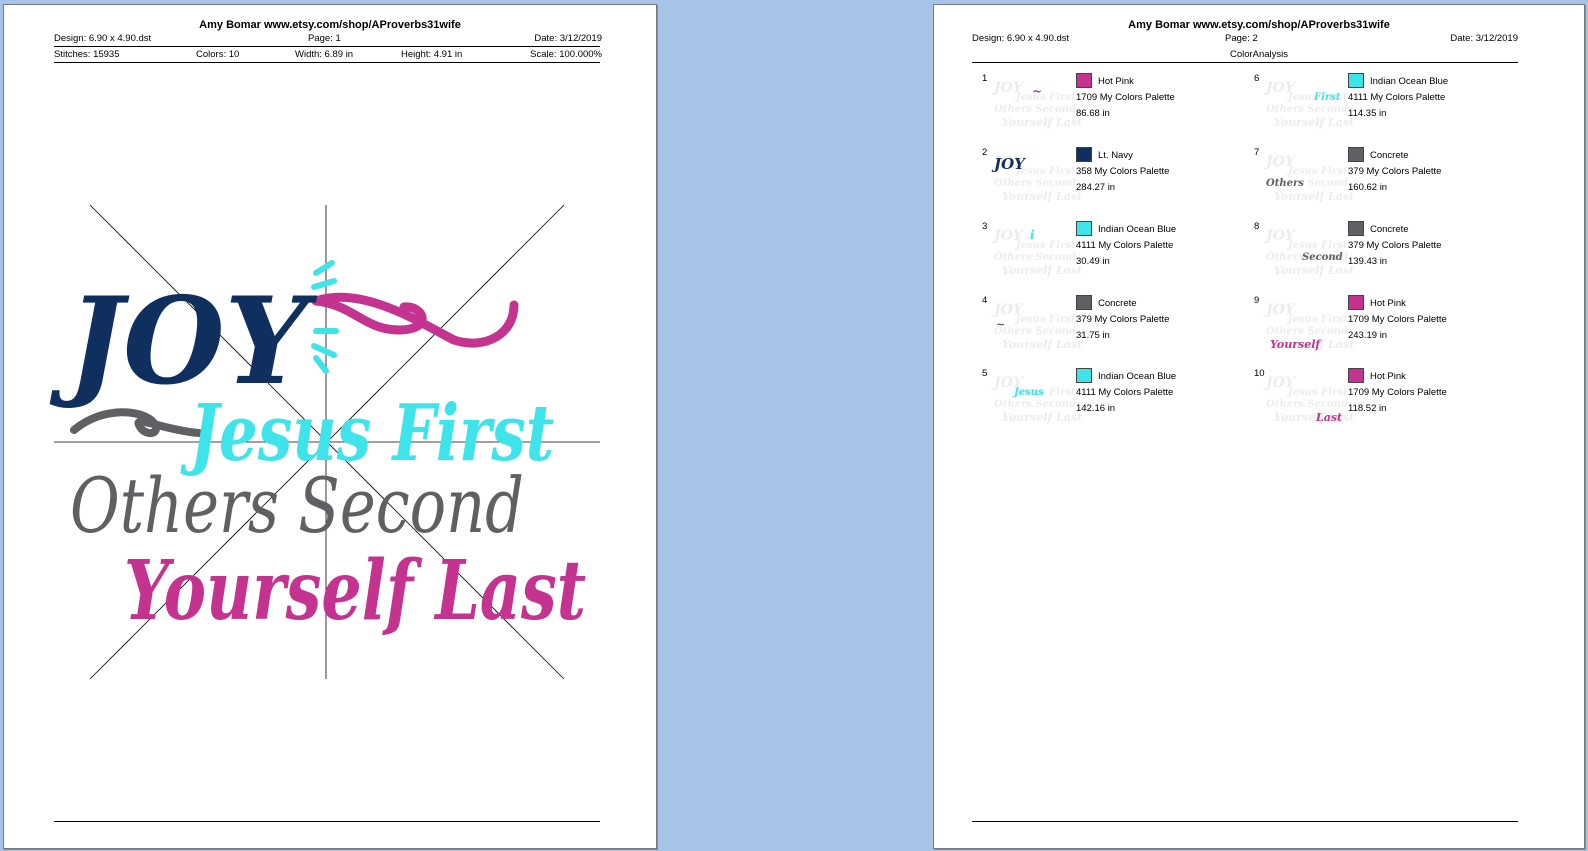 This screenshot has width=1588, height=851. What do you see at coordinates (1115, 155) in the screenshot?
I see `thread-color-name: Lt. Navy` at bounding box center [1115, 155].